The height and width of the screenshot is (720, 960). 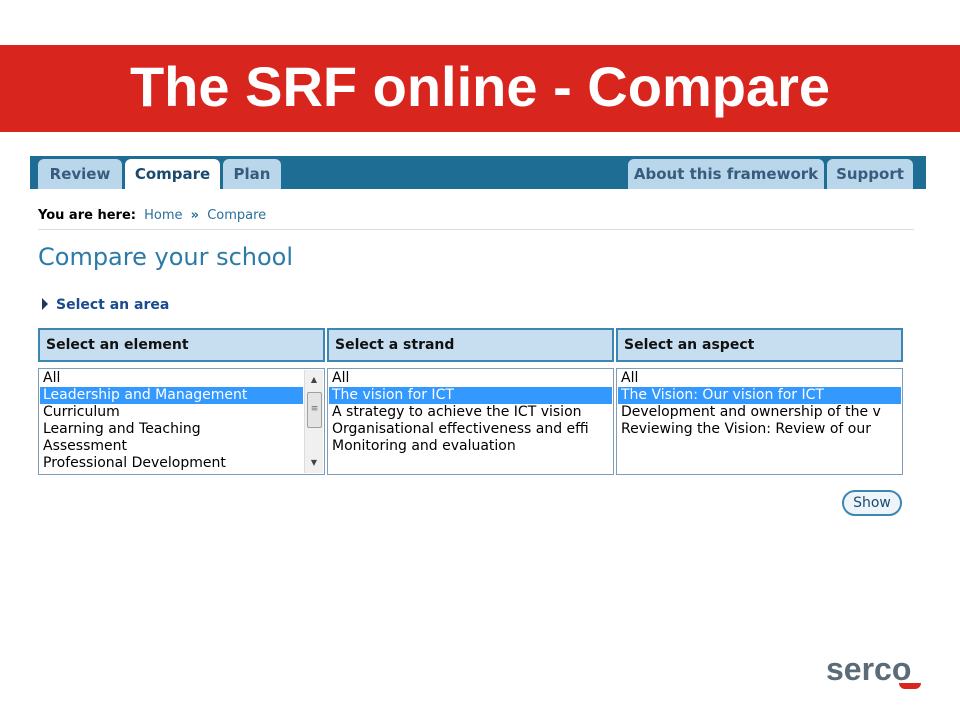 What do you see at coordinates (45, 304) in the screenshot?
I see `triangle-right-icon` at bounding box center [45, 304].